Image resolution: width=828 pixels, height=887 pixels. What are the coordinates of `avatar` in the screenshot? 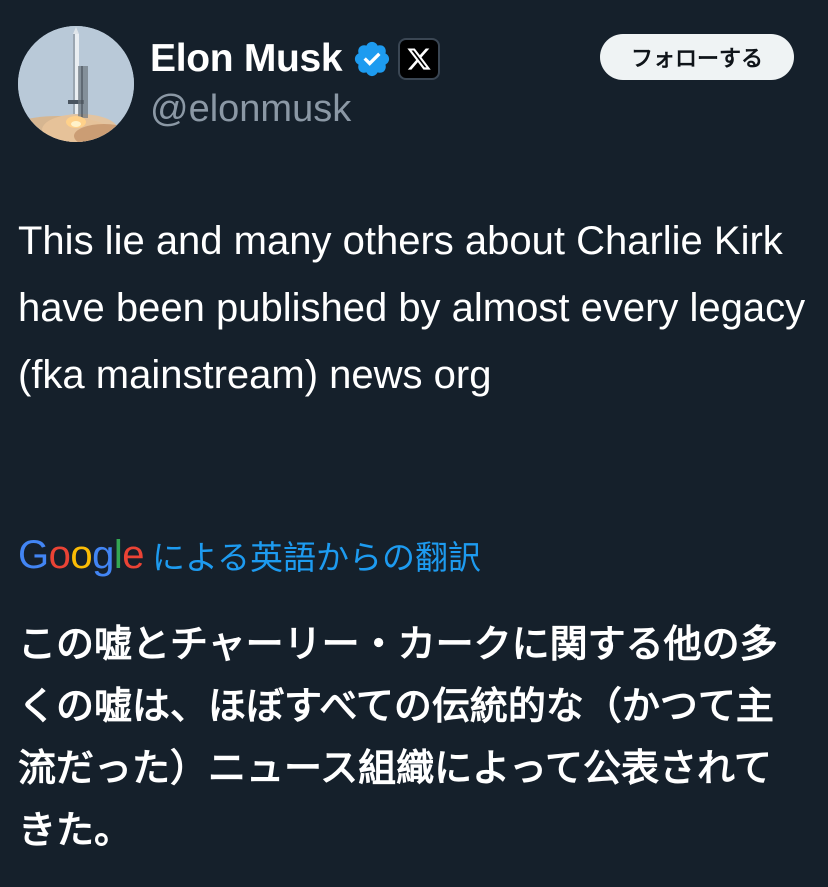 It's located at (76, 84).